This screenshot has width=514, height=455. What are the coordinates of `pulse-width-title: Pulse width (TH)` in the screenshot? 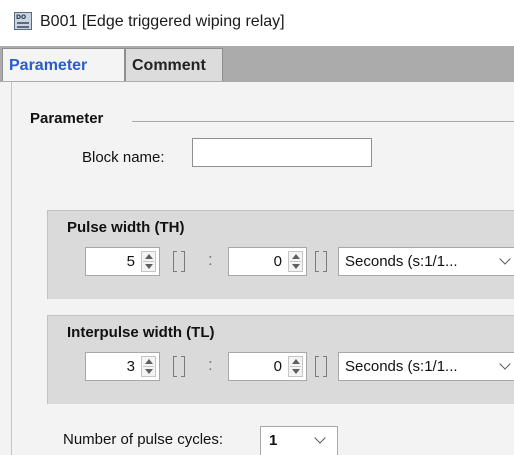 It's located at (126, 227).